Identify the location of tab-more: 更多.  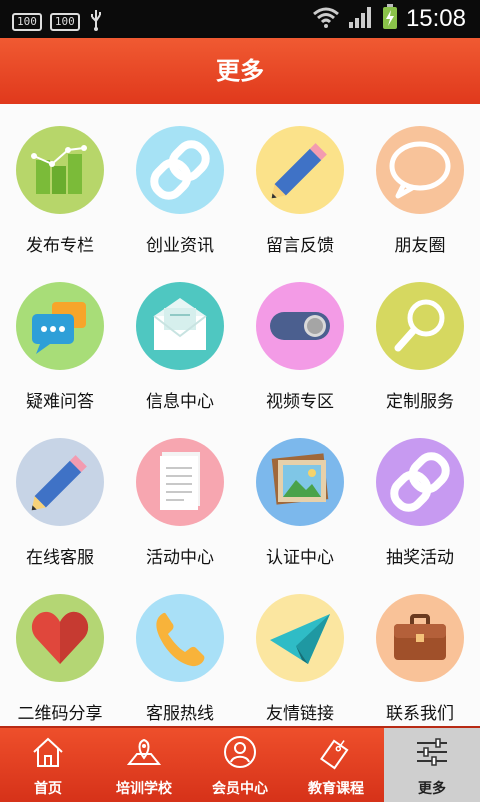
(432, 765).